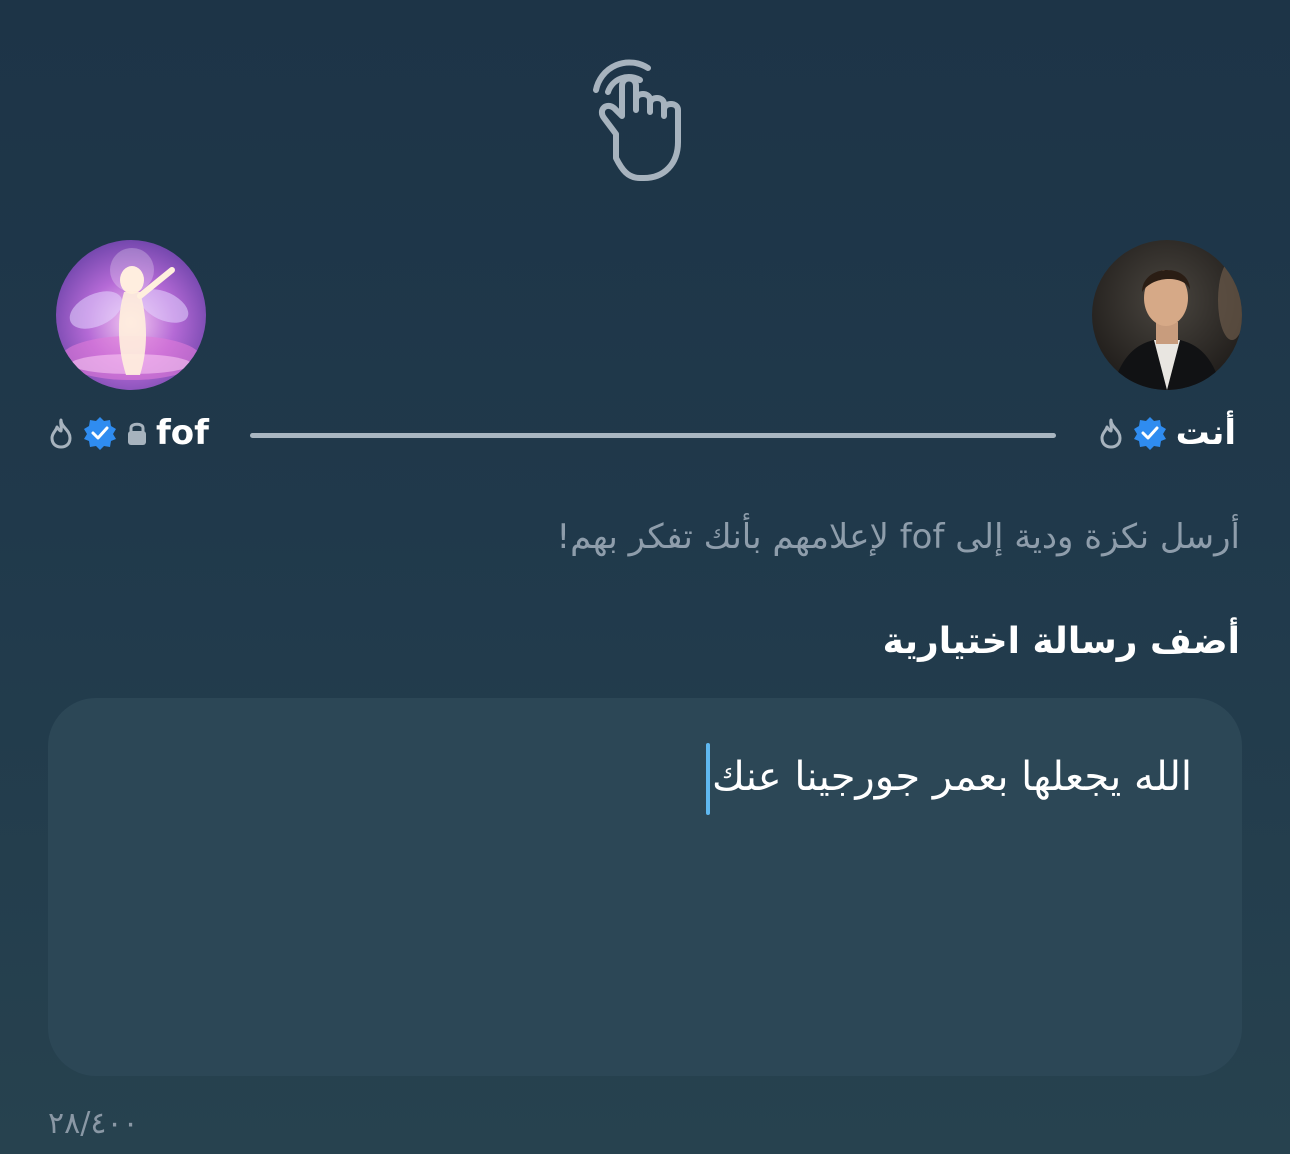  I want to click on other-name: fof, so click(182, 433).